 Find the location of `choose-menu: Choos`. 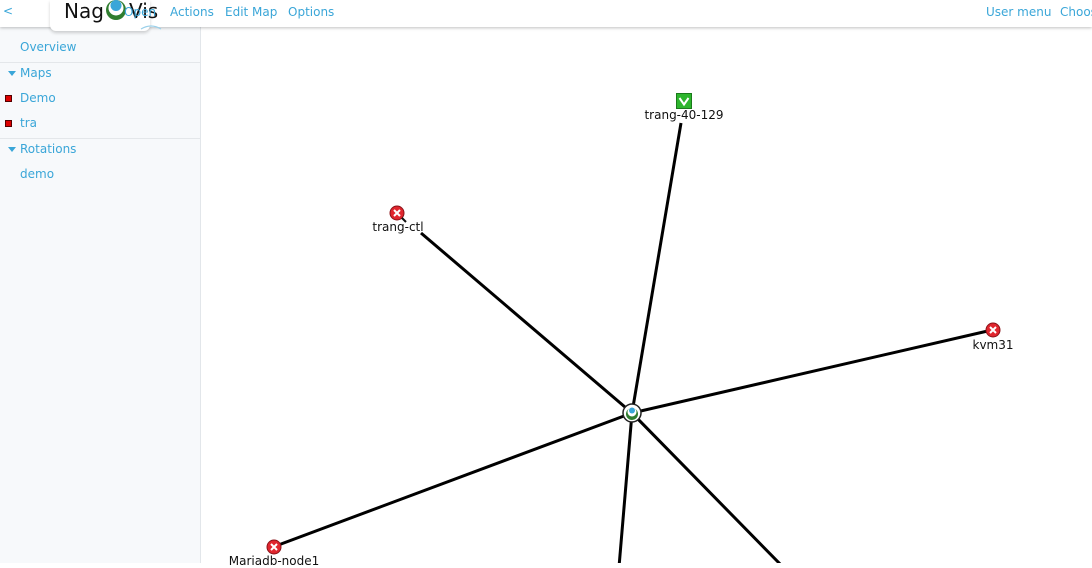

choose-menu: Choos is located at coordinates (1076, 12).